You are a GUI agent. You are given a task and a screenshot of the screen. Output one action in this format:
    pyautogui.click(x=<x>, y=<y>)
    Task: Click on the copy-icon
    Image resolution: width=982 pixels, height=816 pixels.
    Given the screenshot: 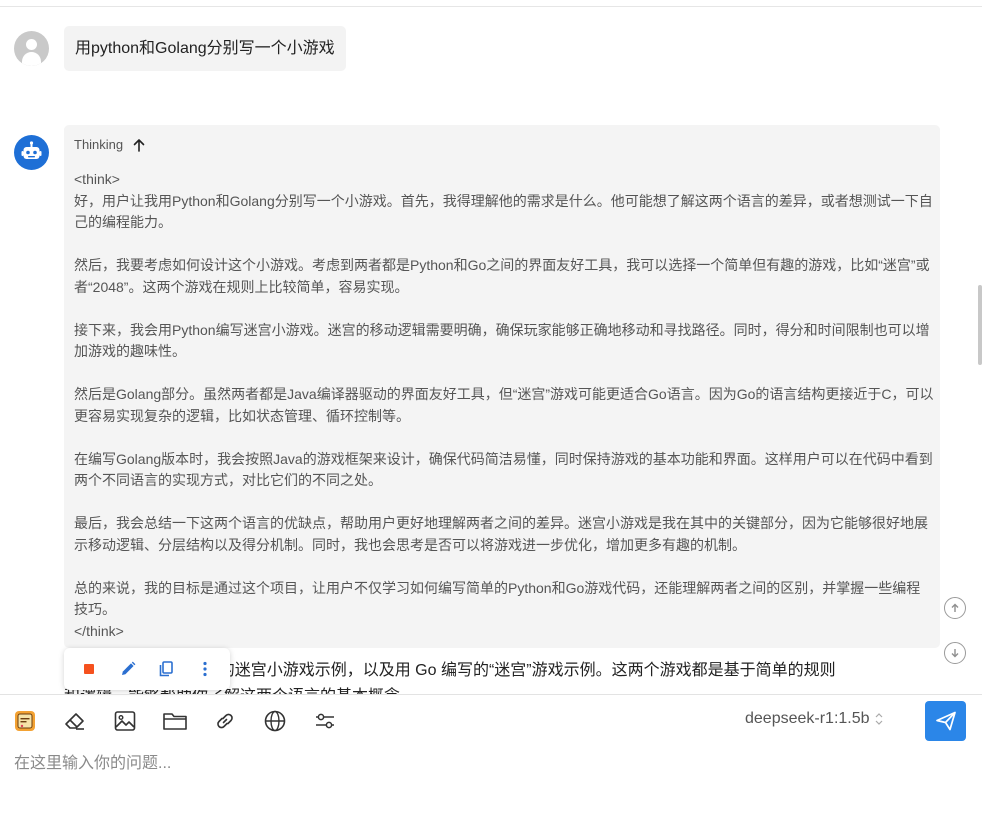 What is the action you would take?
    pyautogui.click(x=166, y=669)
    